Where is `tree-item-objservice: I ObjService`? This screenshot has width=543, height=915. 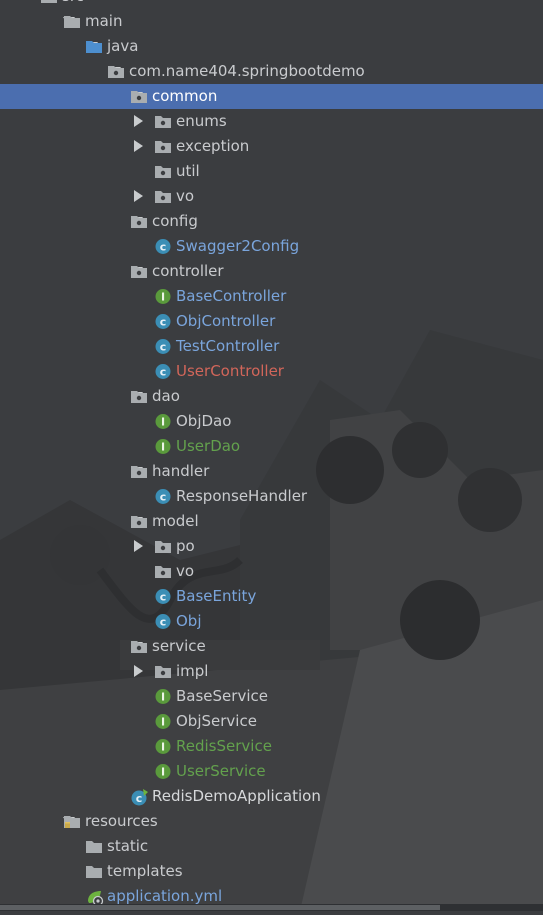
tree-item-objservice: I ObjService is located at coordinates (271, 721).